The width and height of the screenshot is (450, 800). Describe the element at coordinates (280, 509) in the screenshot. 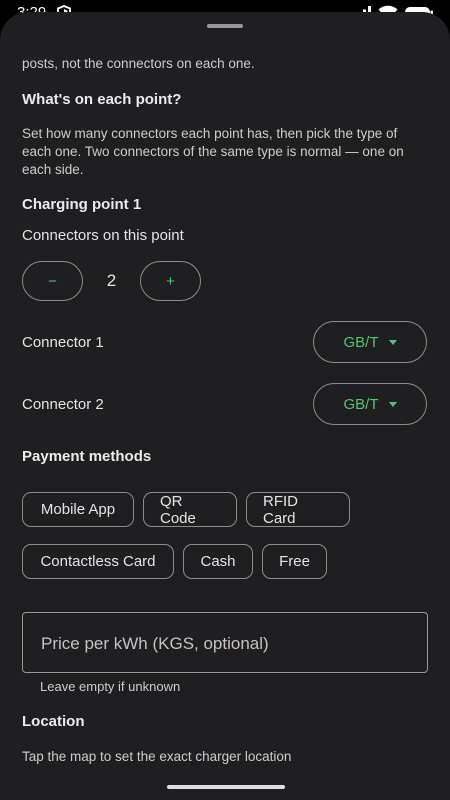

I see `chip-label: RFID Card` at that location.